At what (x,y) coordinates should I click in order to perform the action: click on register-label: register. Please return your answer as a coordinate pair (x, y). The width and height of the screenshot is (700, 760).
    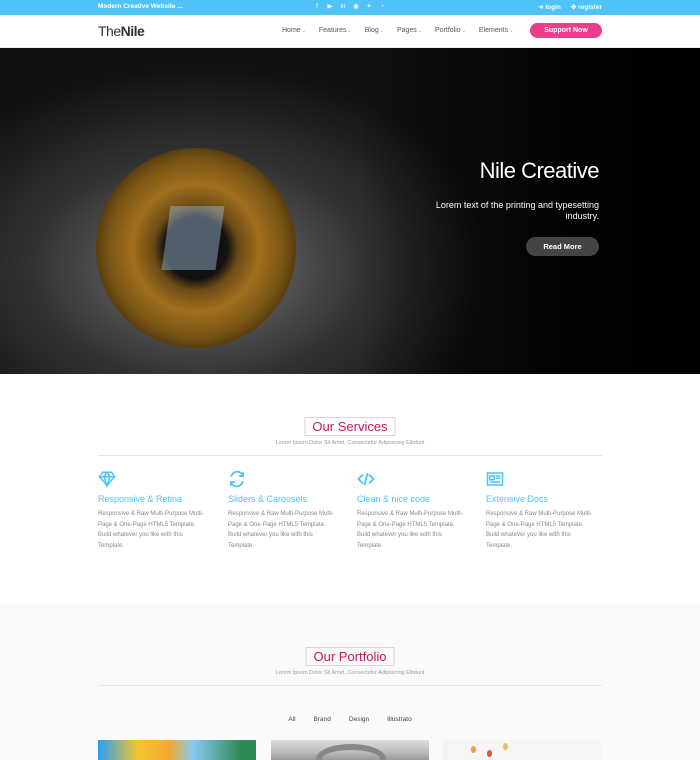
    Looking at the image, I should click on (590, 7).